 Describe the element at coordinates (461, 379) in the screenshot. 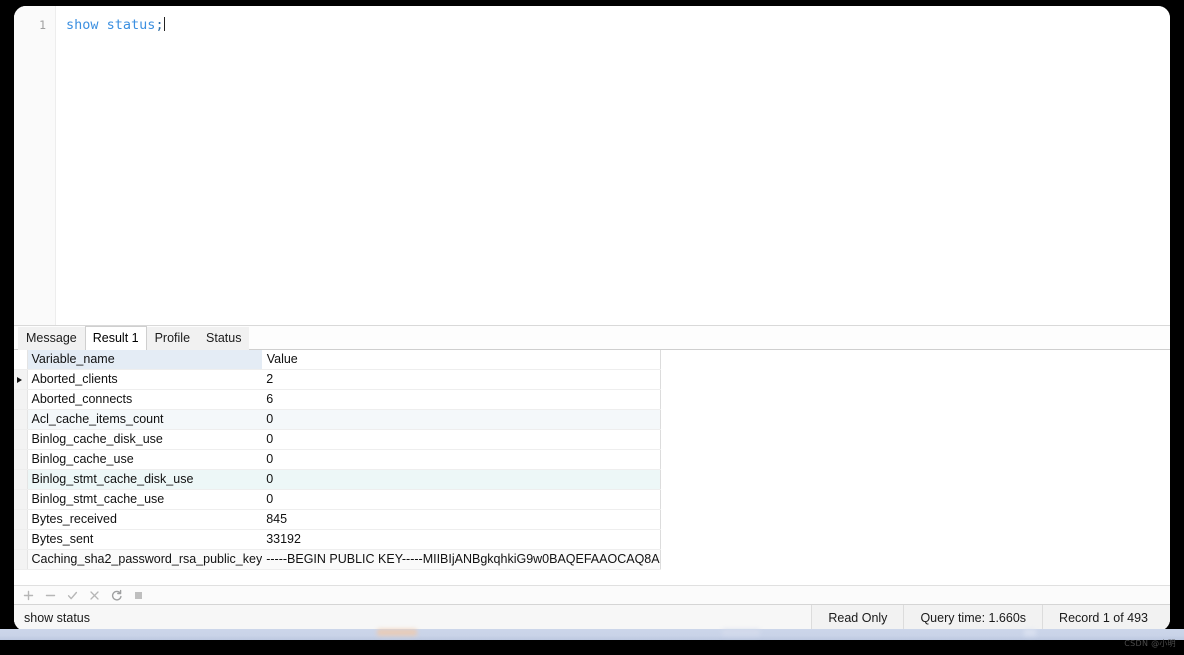

I see `cell-value: 2` at that location.